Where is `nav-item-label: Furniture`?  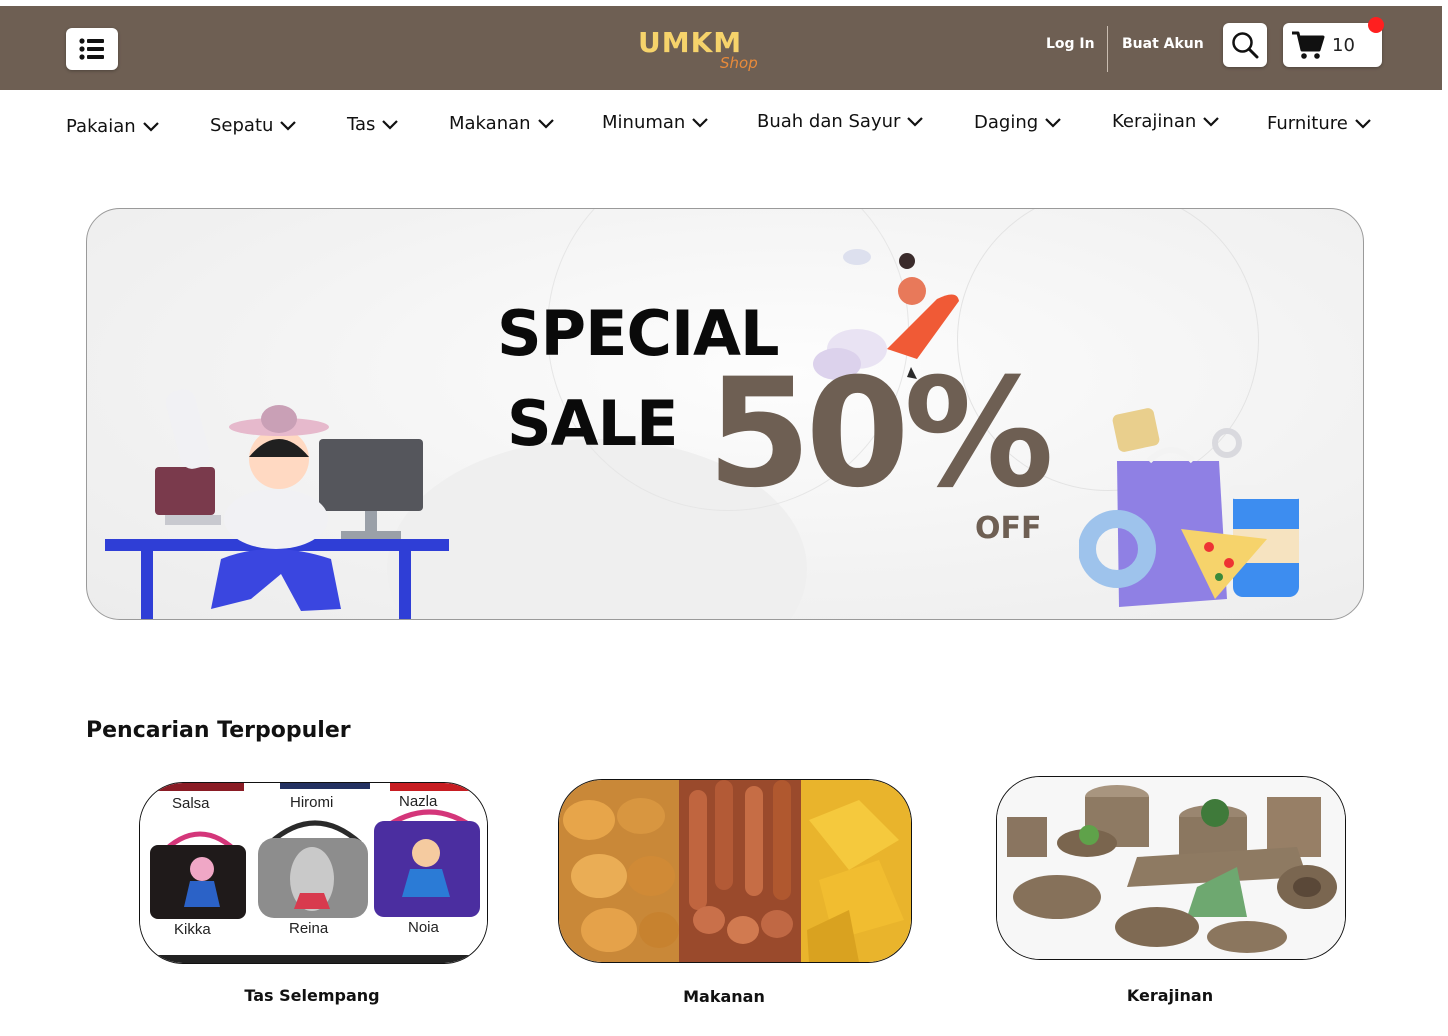 nav-item-label: Furniture is located at coordinates (1307, 123).